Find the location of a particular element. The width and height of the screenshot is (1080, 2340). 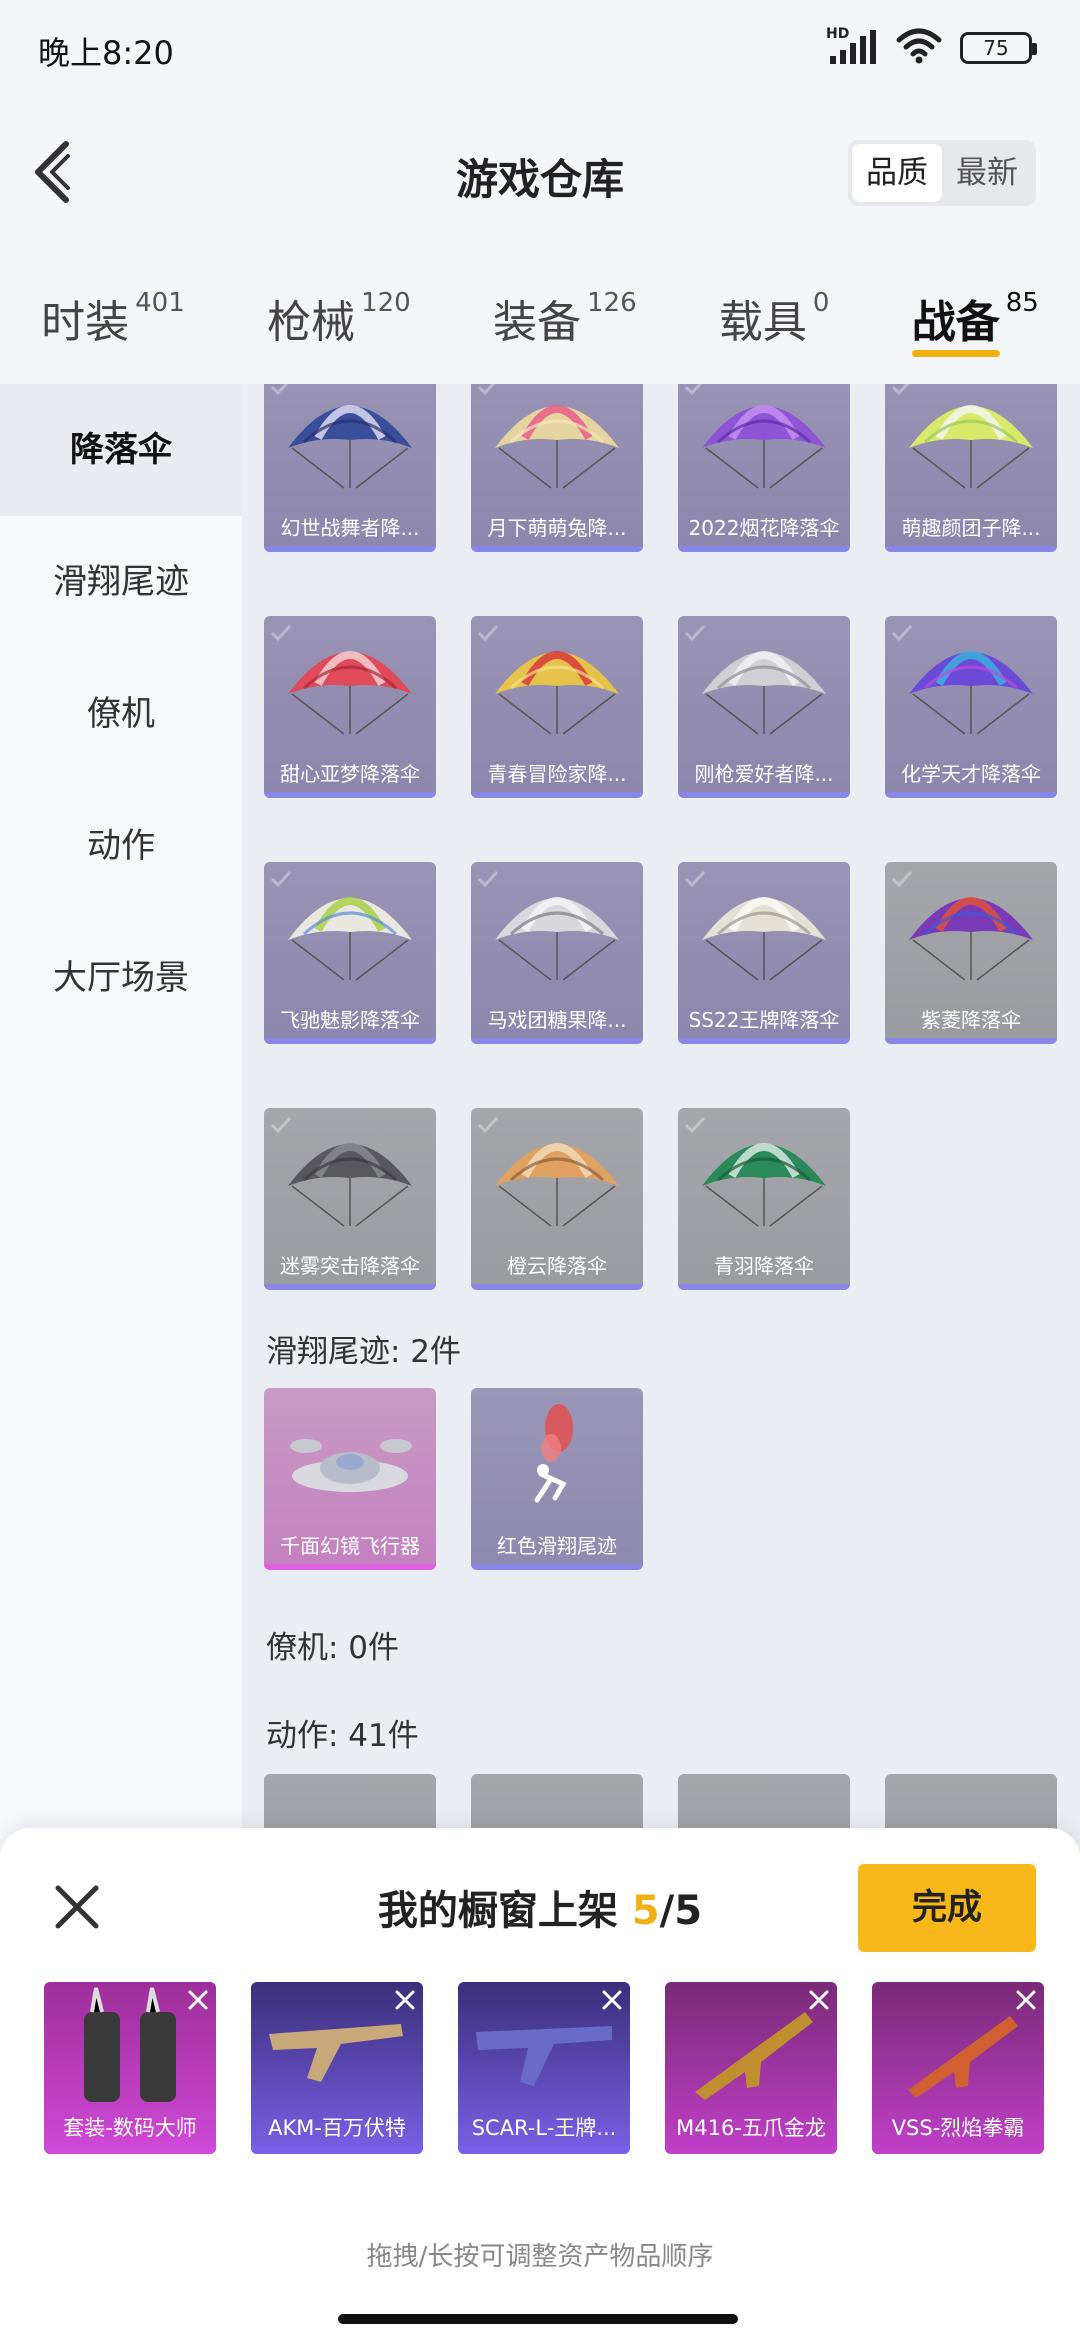

ufo-image is located at coordinates (351, 1465).